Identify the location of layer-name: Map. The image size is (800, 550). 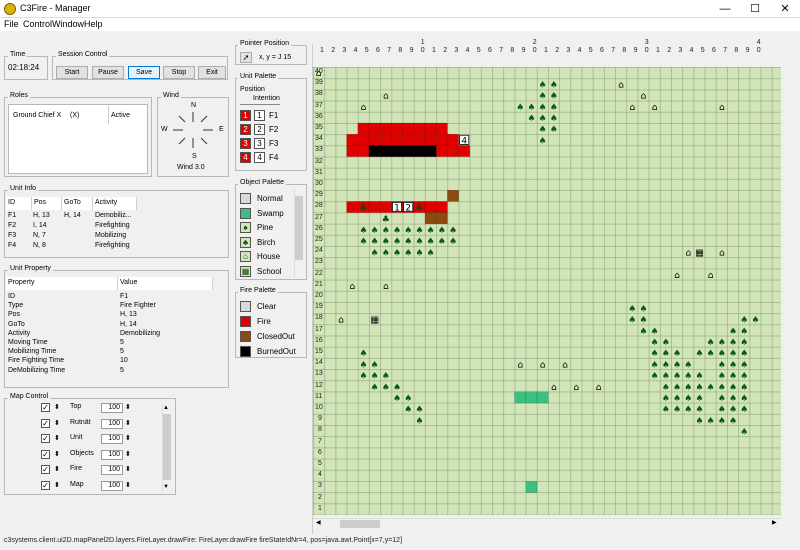
(77, 484).